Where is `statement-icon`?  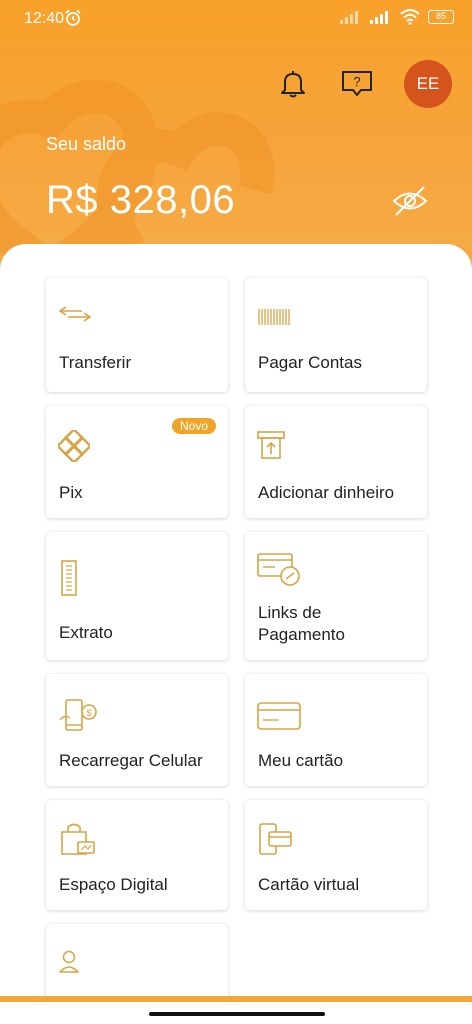
statement-icon is located at coordinates (69, 578).